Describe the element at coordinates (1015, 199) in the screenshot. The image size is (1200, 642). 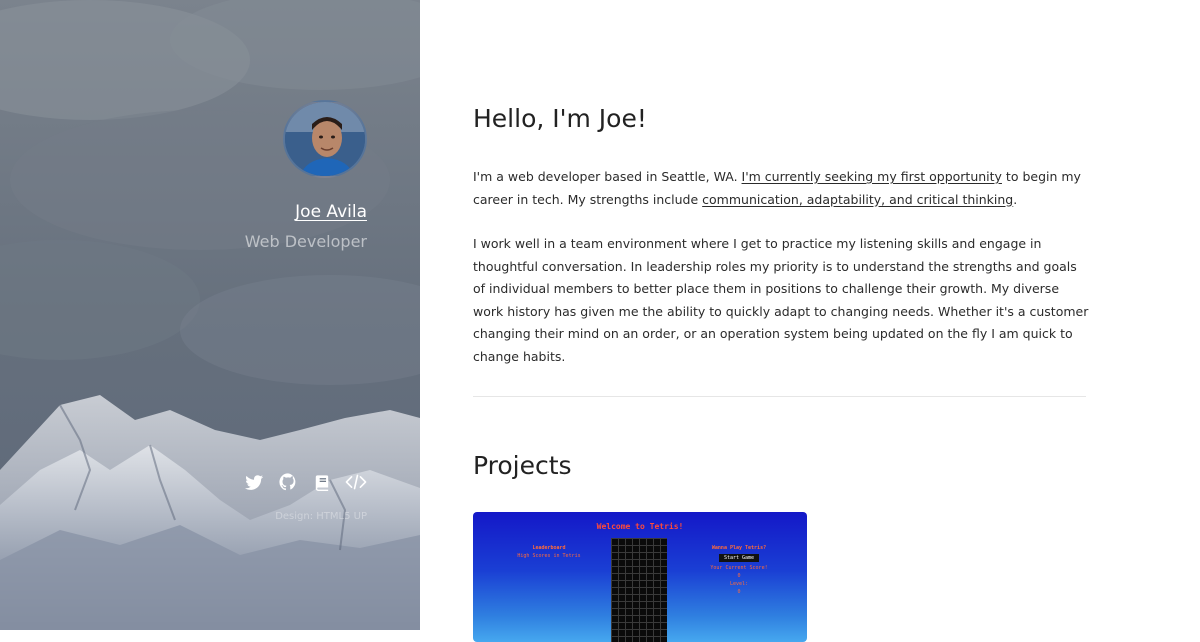
I see `intro-text-3: .` at that location.